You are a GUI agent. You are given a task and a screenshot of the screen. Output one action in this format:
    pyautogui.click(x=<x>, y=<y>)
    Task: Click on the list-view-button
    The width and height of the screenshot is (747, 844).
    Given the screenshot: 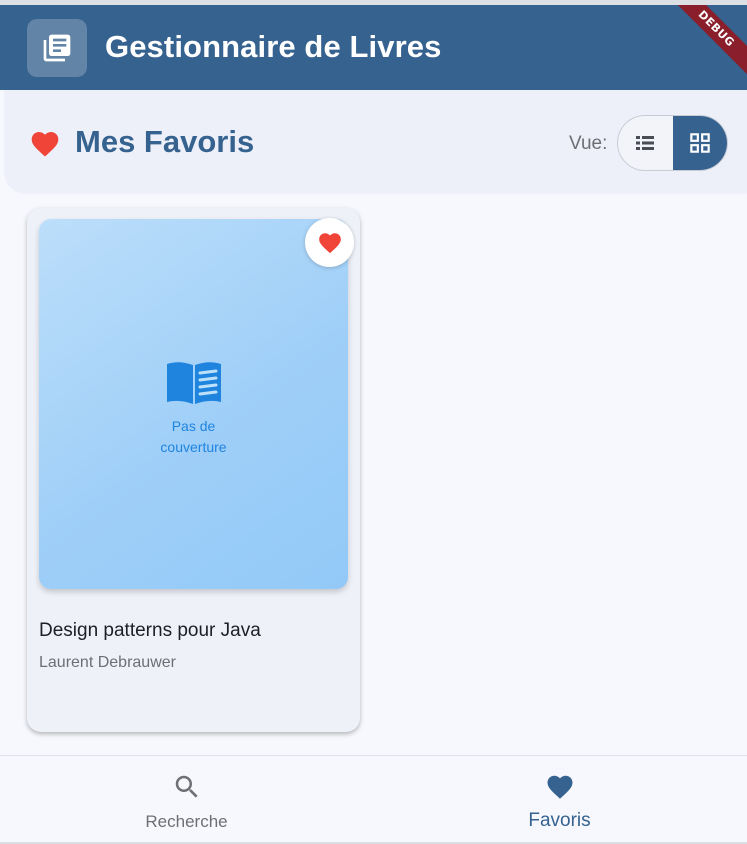 What is the action you would take?
    pyautogui.click(x=645, y=143)
    